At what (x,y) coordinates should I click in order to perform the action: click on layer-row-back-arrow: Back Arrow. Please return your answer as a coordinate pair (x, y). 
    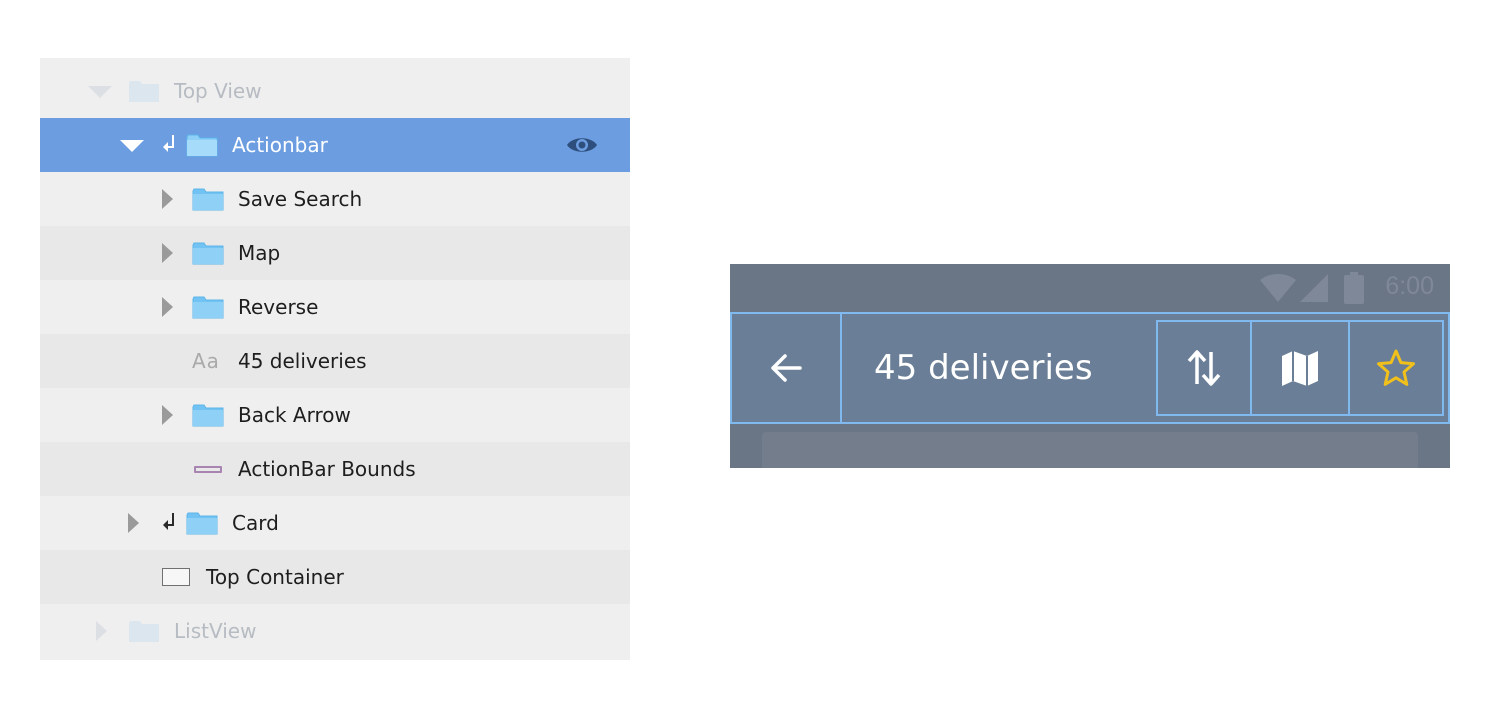
    Looking at the image, I should click on (335, 415).